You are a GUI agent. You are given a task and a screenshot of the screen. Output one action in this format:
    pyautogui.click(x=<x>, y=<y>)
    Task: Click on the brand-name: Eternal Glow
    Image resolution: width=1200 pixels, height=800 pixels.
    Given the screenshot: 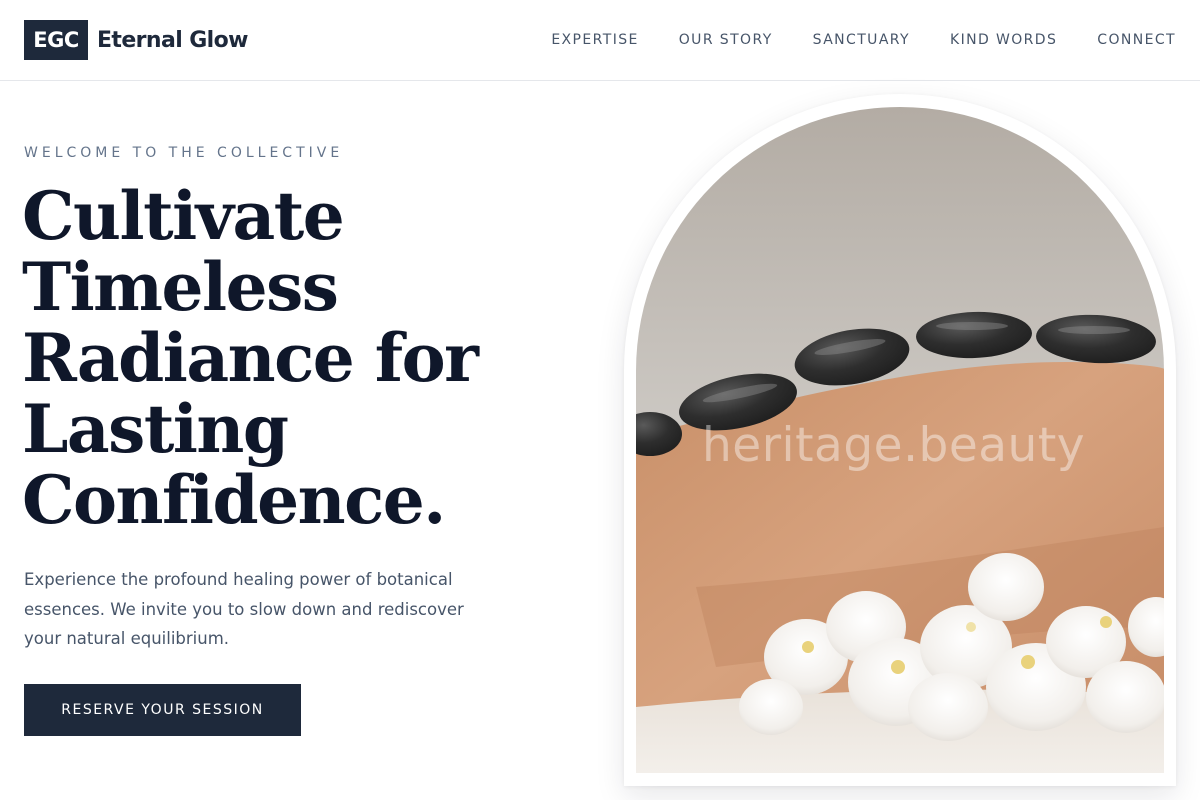 What is the action you would take?
    pyautogui.click(x=172, y=40)
    